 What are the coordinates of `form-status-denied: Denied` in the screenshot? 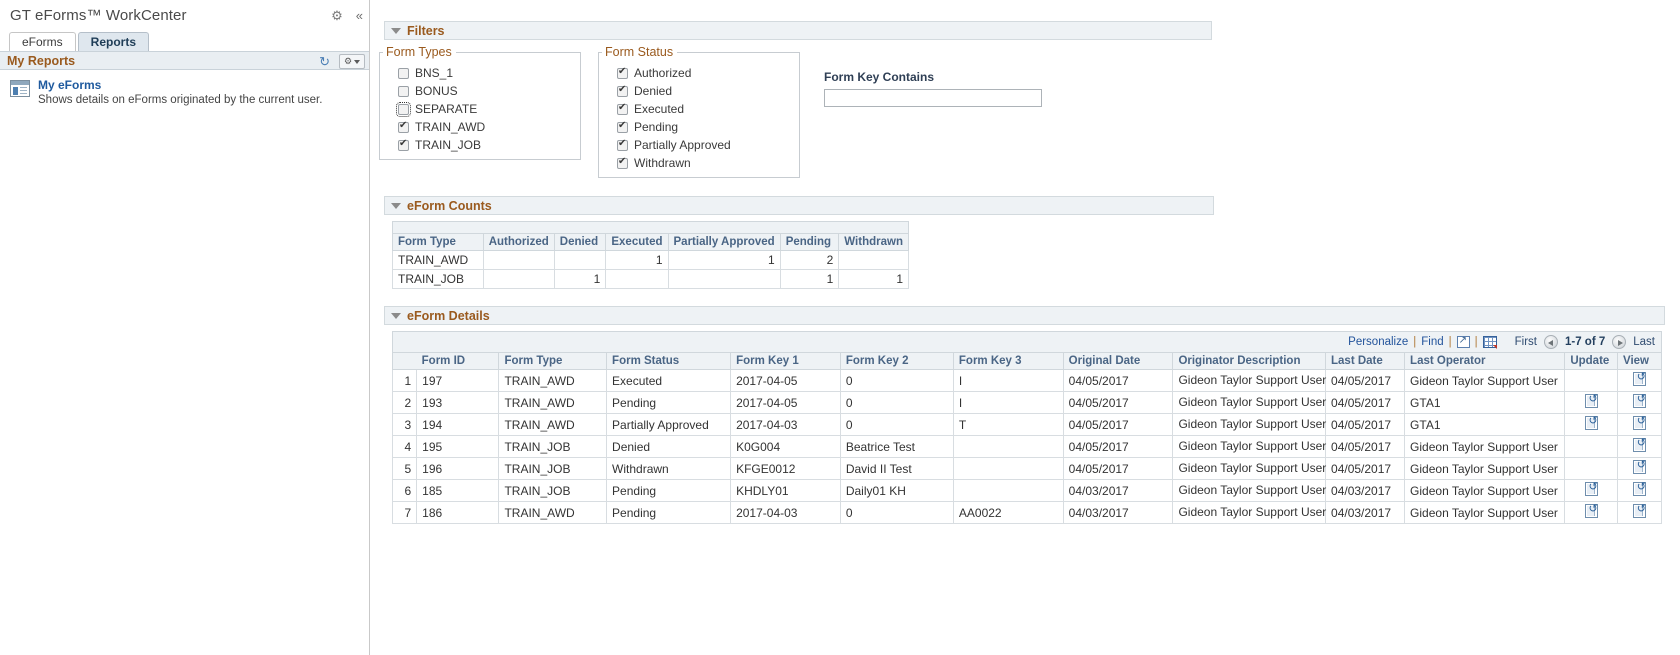 It's located at (708, 91).